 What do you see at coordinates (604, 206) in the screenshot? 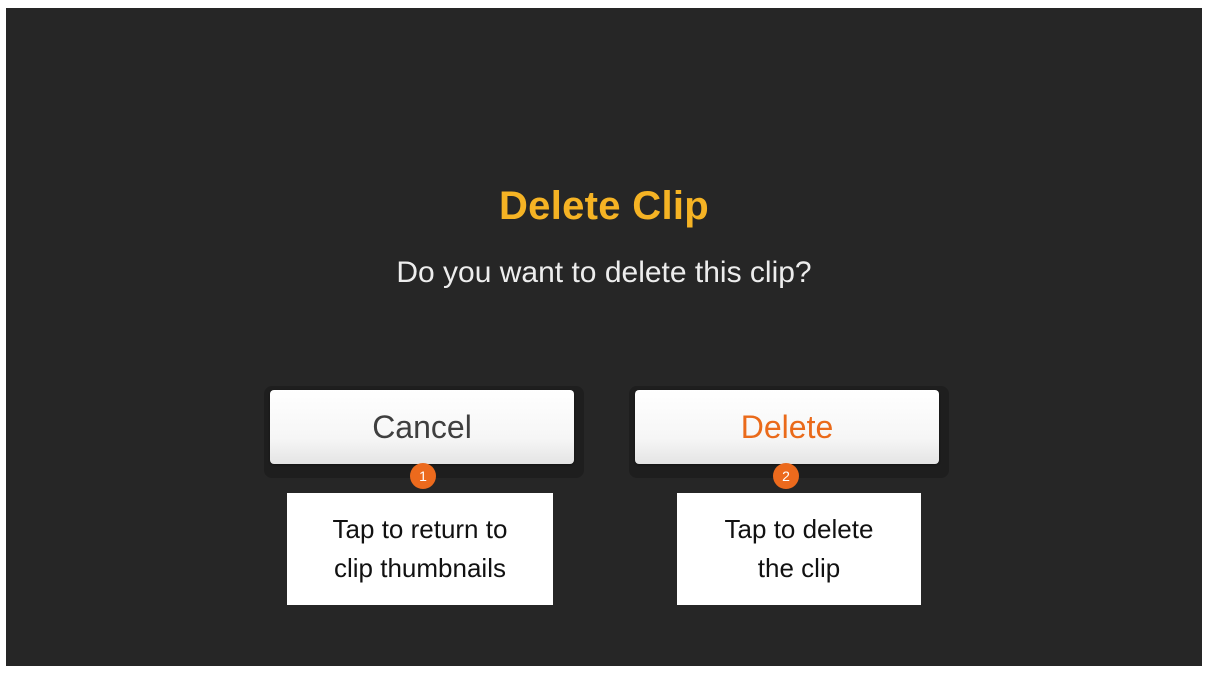
I see `dialog-title: Delete Clip` at bounding box center [604, 206].